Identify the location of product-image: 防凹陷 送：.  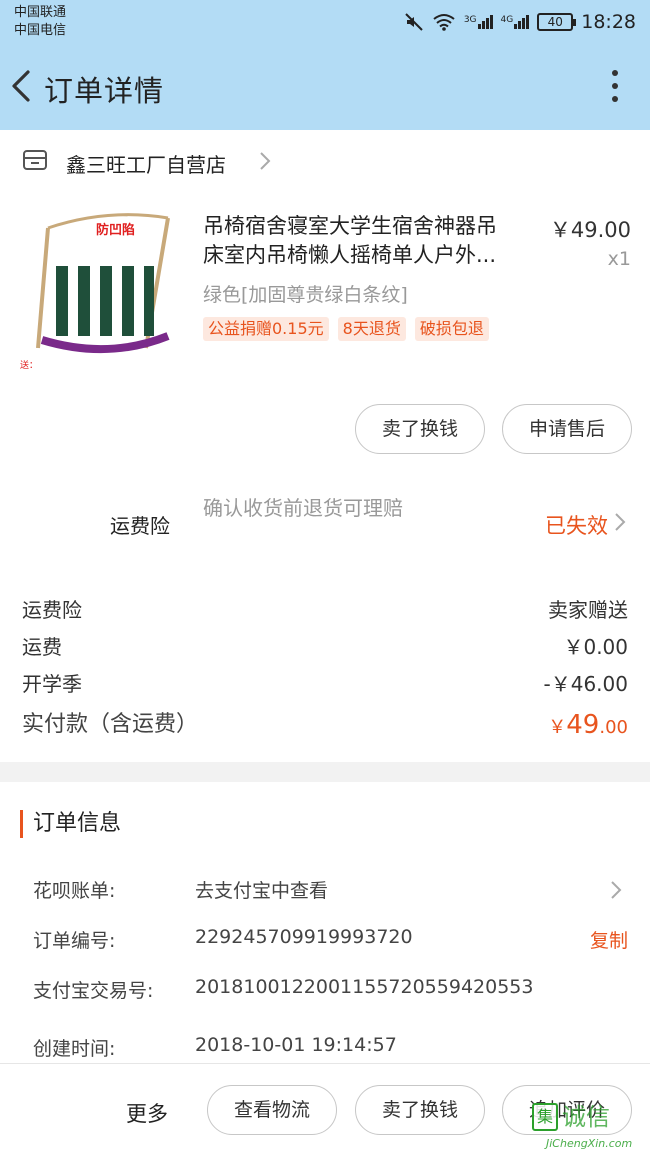
(98, 292).